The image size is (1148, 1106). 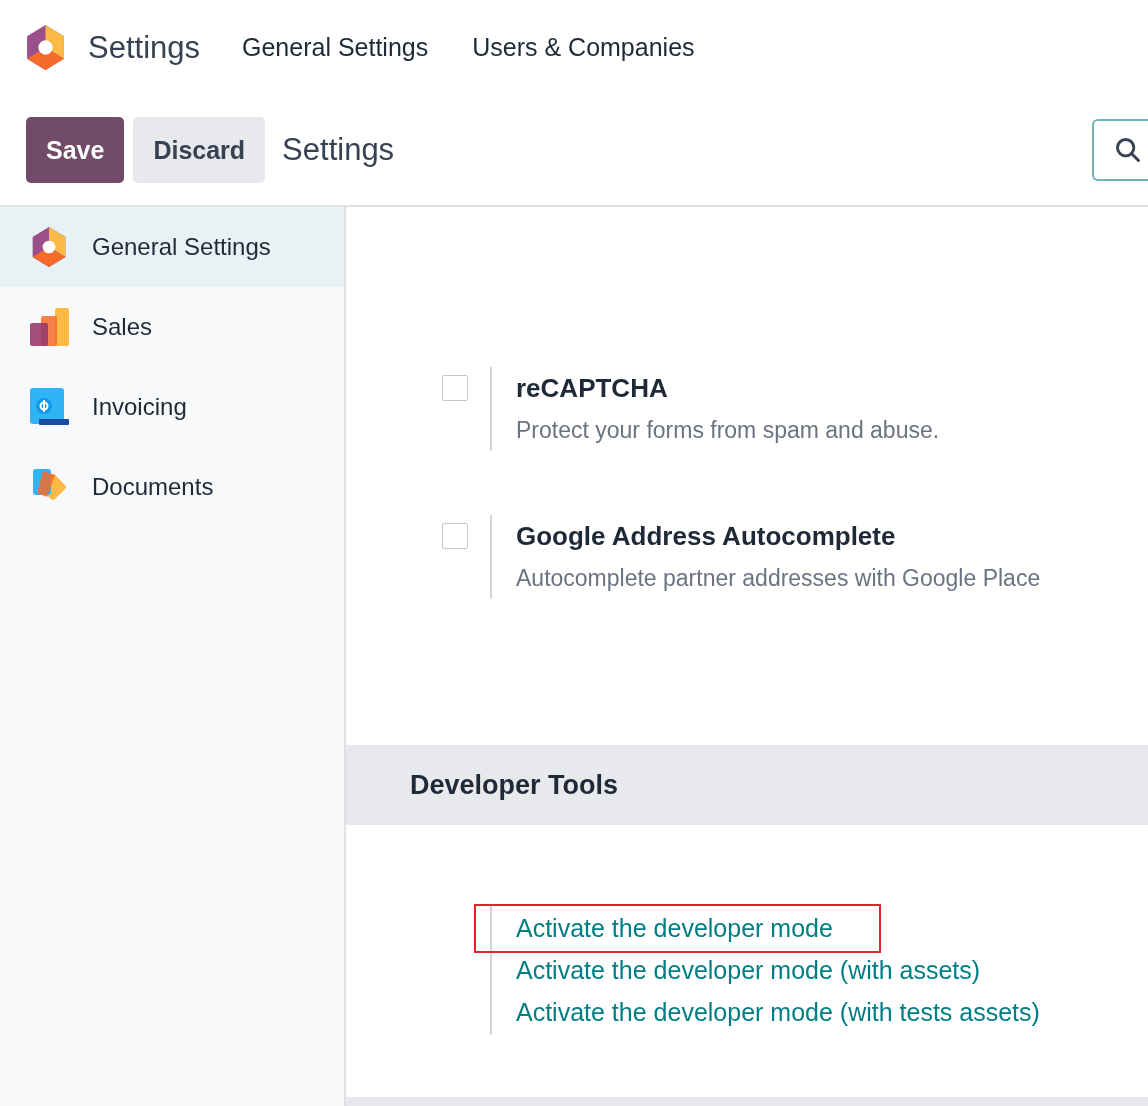 What do you see at coordinates (514, 785) in the screenshot?
I see `section-title: Developer Tools` at bounding box center [514, 785].